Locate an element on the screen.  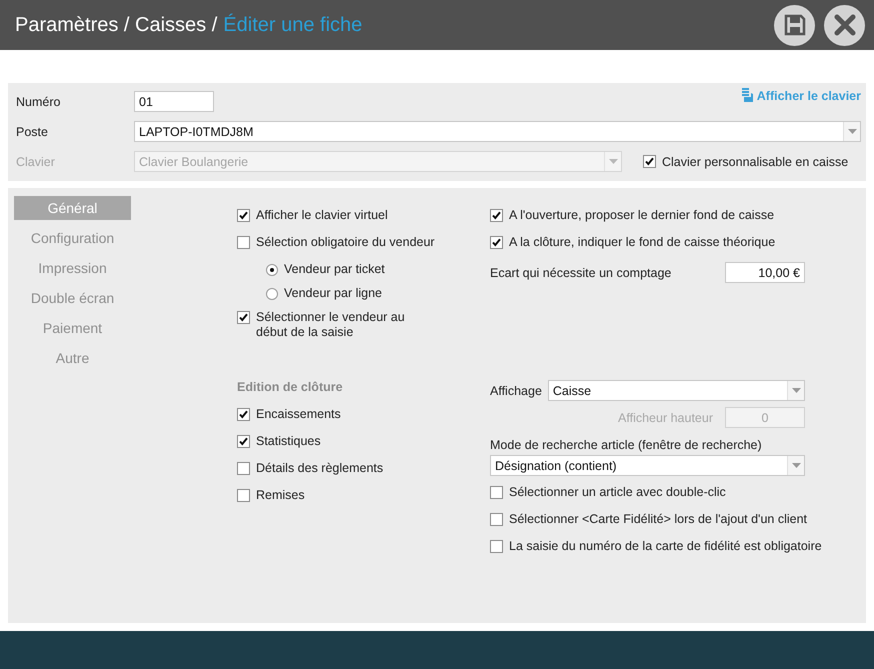
checkbox-label: Sélectionner un article avec double-clic is located at coordinates (617, 492).